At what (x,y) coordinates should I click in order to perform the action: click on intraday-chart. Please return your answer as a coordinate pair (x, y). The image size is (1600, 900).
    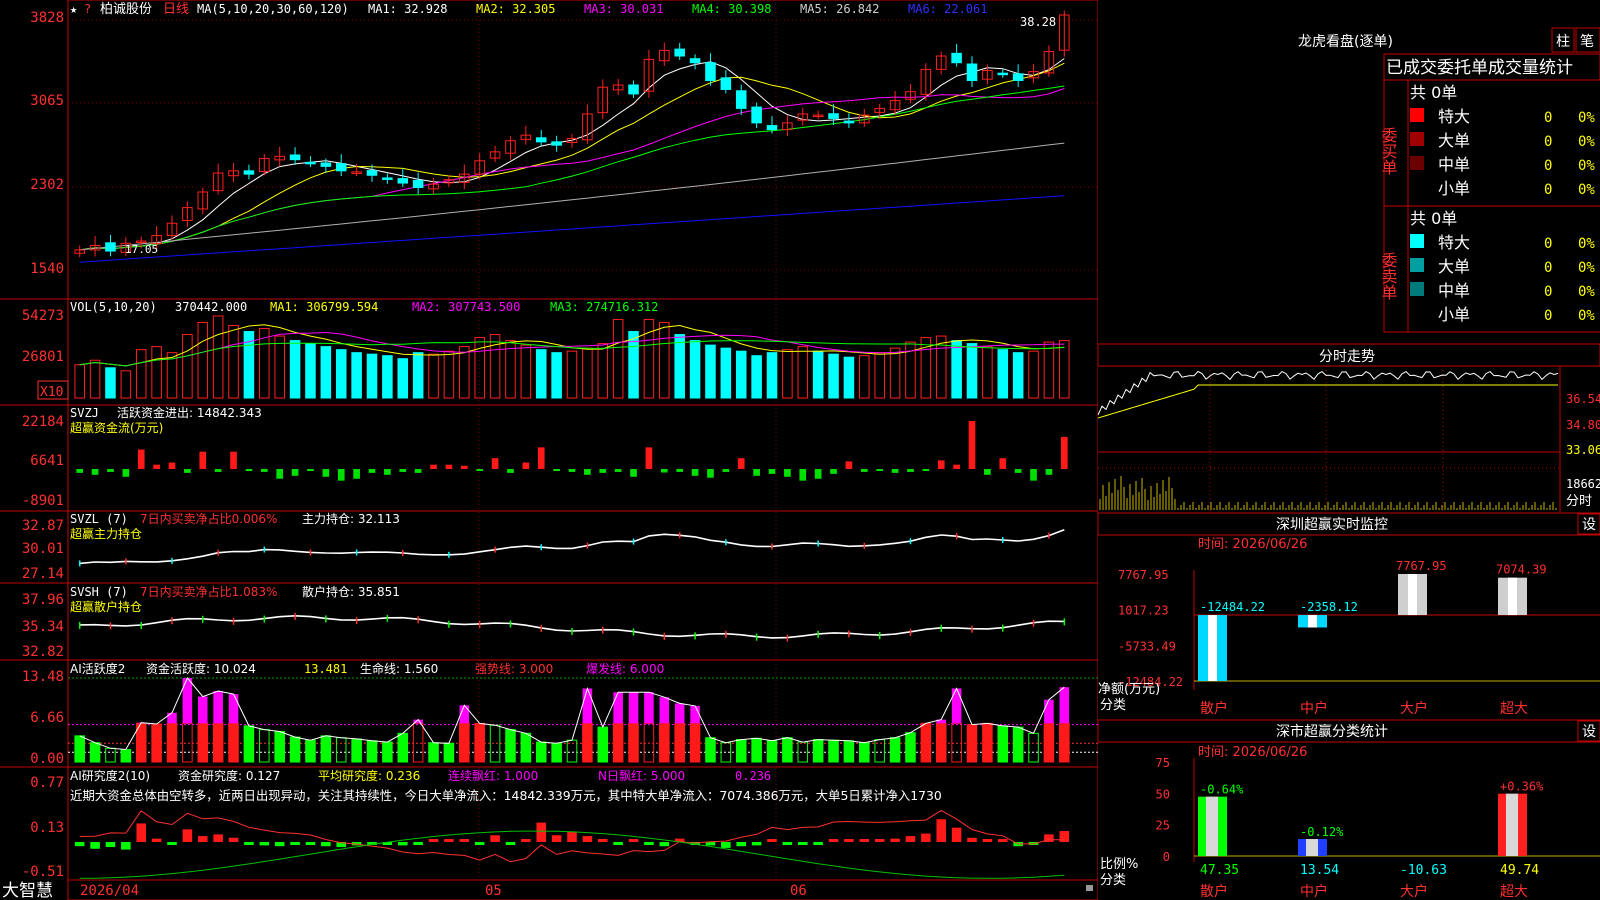
    Looking at the image, I should click on (1329, 439).